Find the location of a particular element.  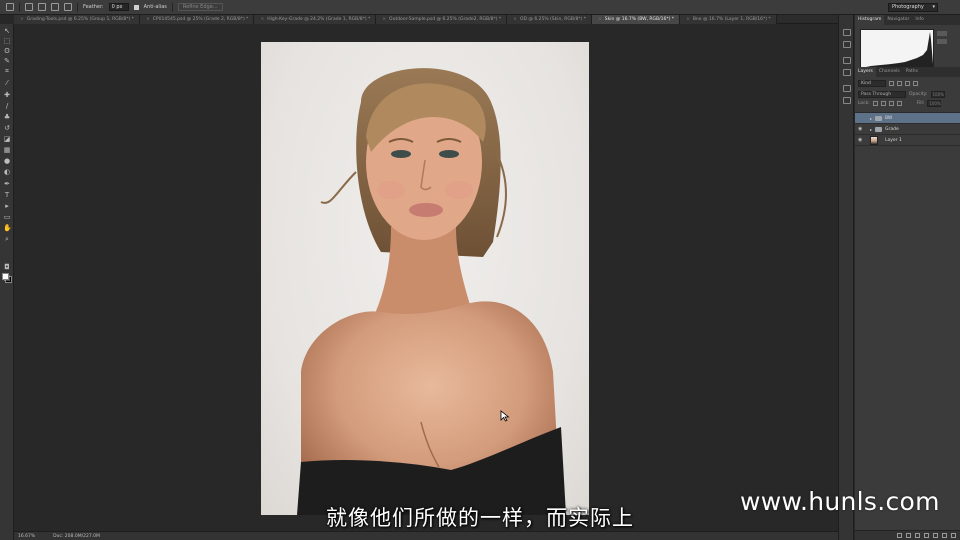

tab-layers: Layers is located at coordinates (865, 72).